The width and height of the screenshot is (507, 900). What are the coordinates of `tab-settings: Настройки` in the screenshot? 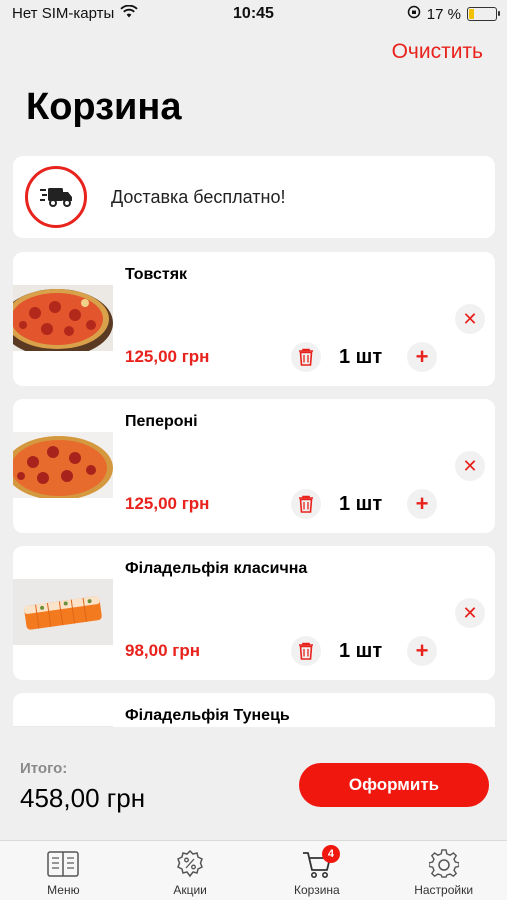 It's located at (443, 870).